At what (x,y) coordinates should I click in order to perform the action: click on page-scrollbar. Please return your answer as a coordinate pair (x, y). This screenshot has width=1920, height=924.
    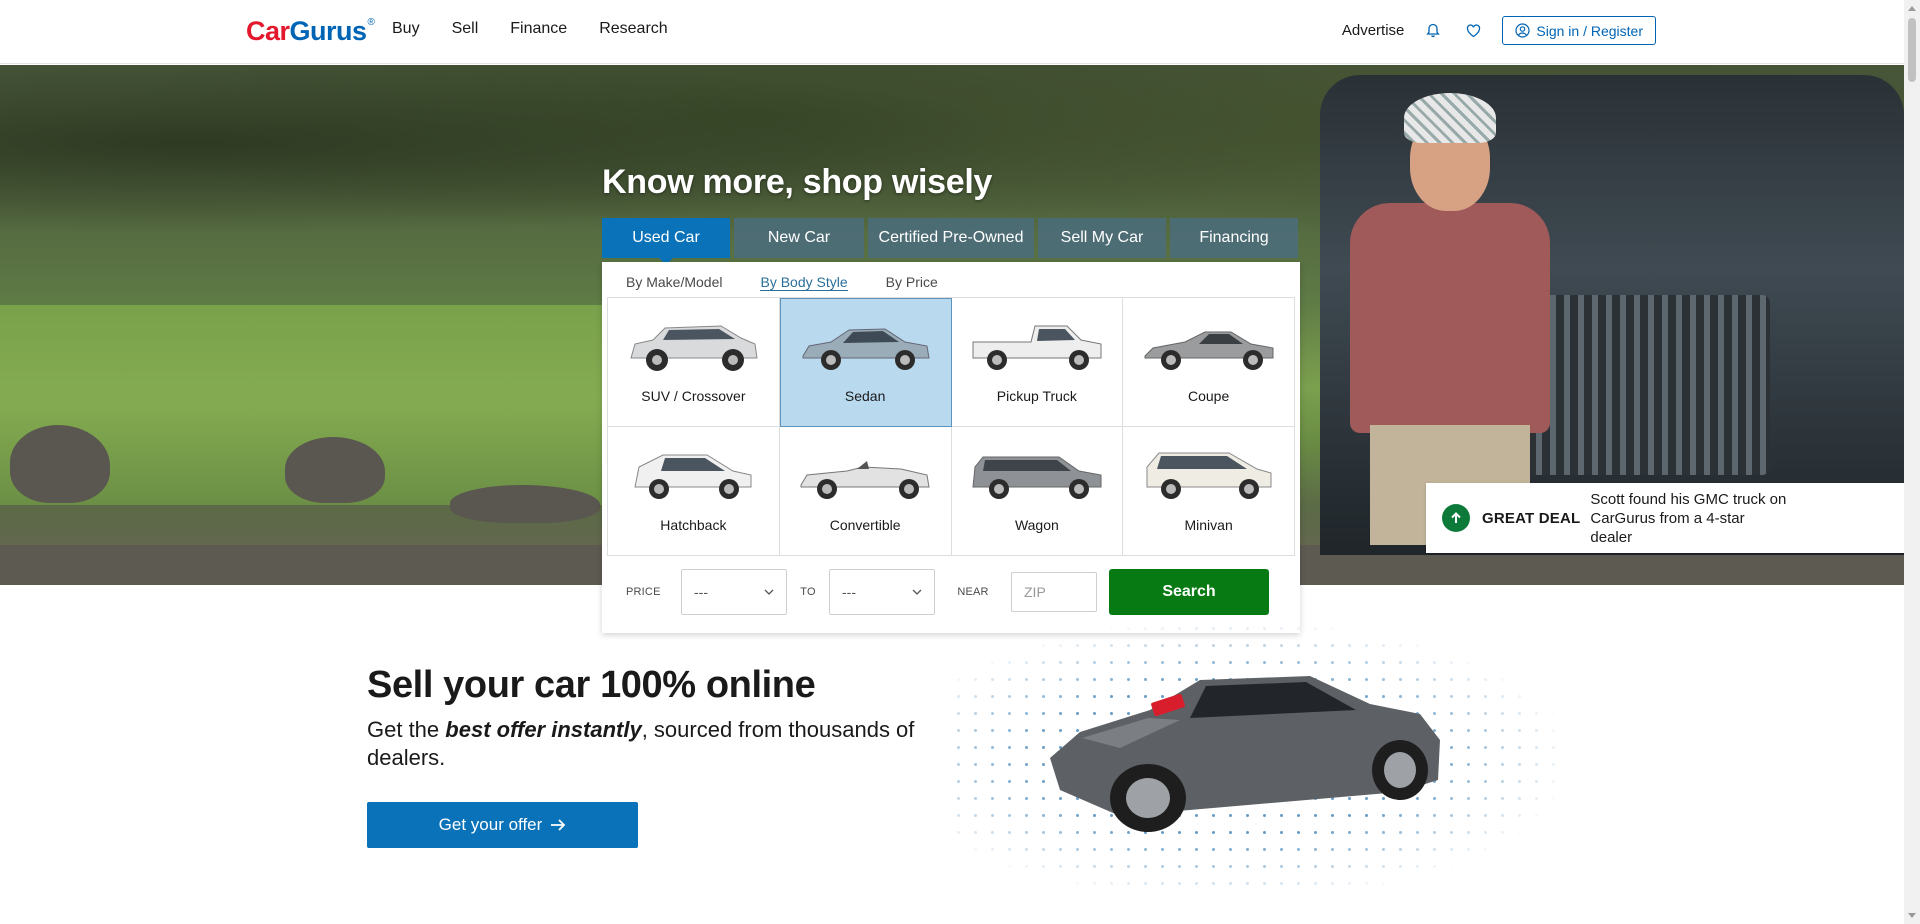
    Looking at the image, I should click on (1912, 462).